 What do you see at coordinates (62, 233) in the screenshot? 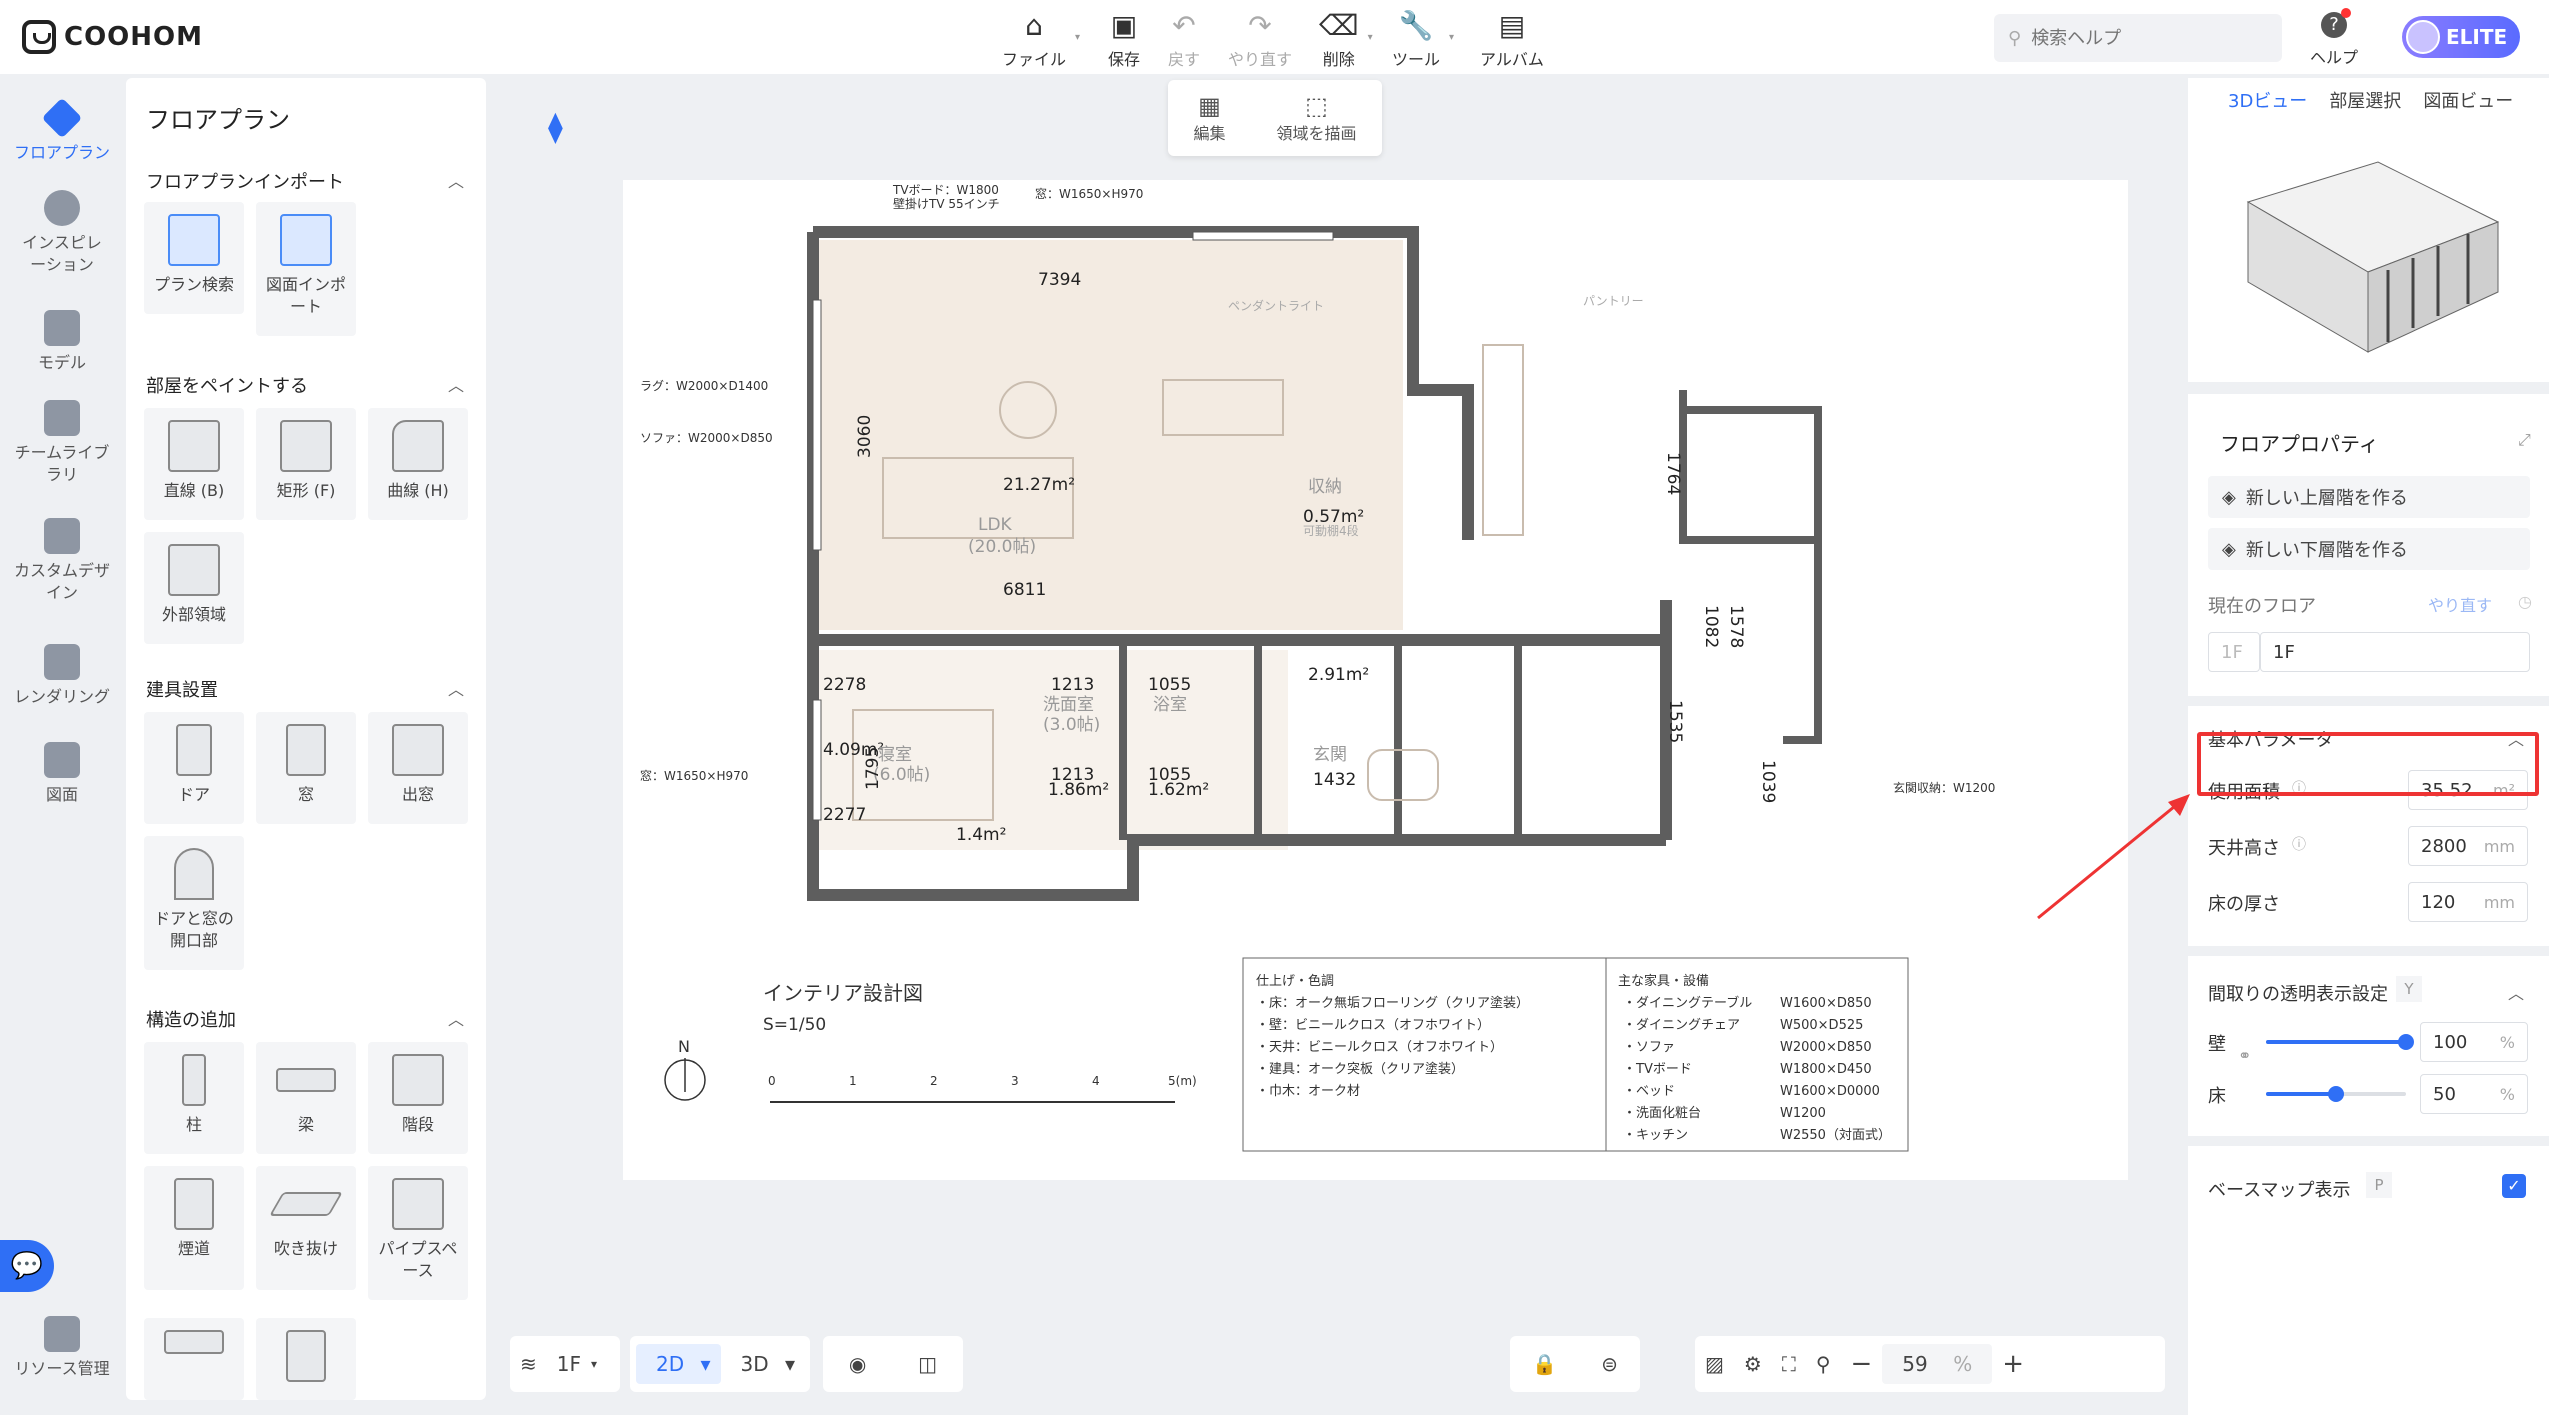
I see `nav-inspiration: インスピレーション` at bounding box center [62, 233].